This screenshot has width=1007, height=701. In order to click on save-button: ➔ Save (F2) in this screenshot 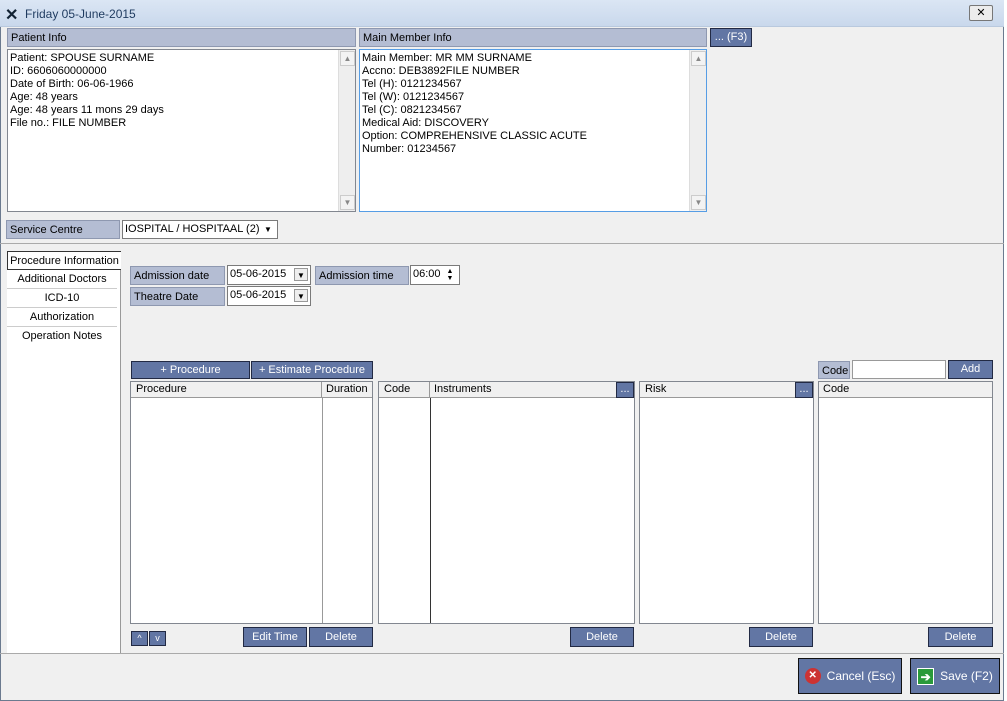, I will do `click(955, 676)`.